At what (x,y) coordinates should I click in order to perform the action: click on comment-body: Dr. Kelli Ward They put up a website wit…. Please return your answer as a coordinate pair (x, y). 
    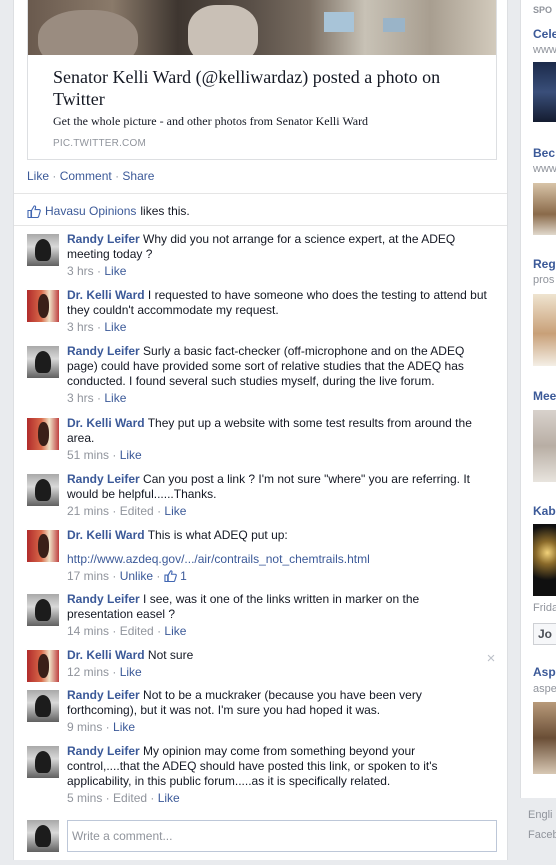
    Looking at the image, I should click on (277, 439).